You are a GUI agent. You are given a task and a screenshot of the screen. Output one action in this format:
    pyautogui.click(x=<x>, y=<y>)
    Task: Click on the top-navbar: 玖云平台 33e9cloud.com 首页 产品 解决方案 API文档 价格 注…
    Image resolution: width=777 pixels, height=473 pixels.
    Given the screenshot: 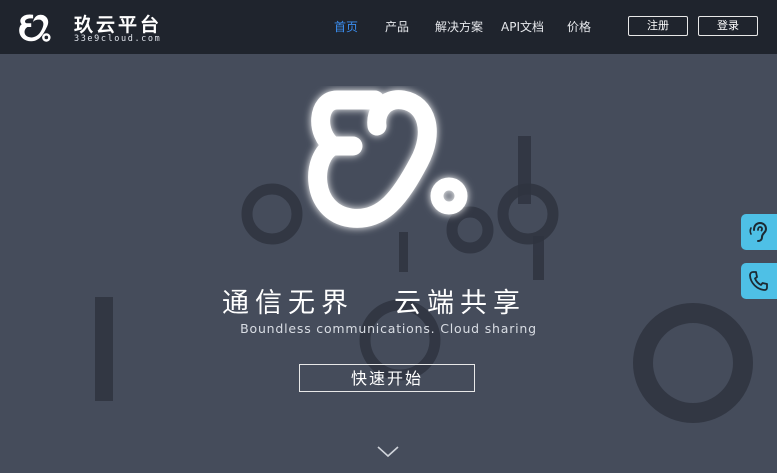 What is the action you would take?
    pyautogui.click(x=388, y=27)
    